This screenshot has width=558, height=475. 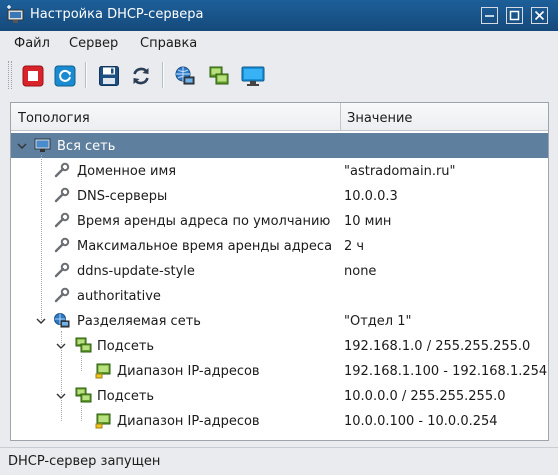 What do you see at coordinates (279, 395) in the screenshot?
I see `tree-row-subnet: Подсеть 10.0.0.0 / 255.255.255.0` at bounding box center [279, 395].